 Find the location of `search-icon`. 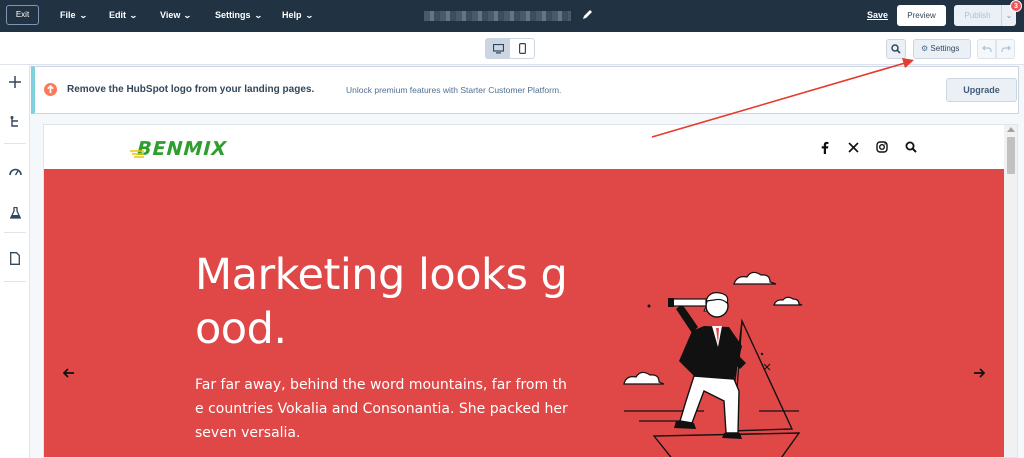

search-icon is located at coordinates (896, 49).